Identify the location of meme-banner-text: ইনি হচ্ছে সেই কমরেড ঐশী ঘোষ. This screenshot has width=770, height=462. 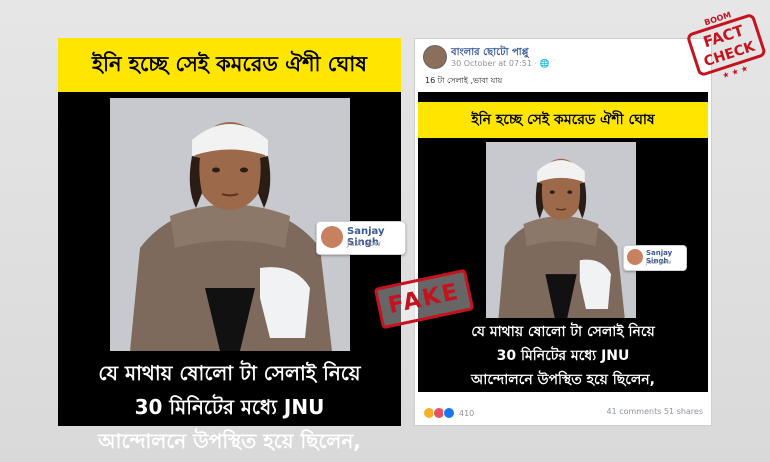
(229, 63).